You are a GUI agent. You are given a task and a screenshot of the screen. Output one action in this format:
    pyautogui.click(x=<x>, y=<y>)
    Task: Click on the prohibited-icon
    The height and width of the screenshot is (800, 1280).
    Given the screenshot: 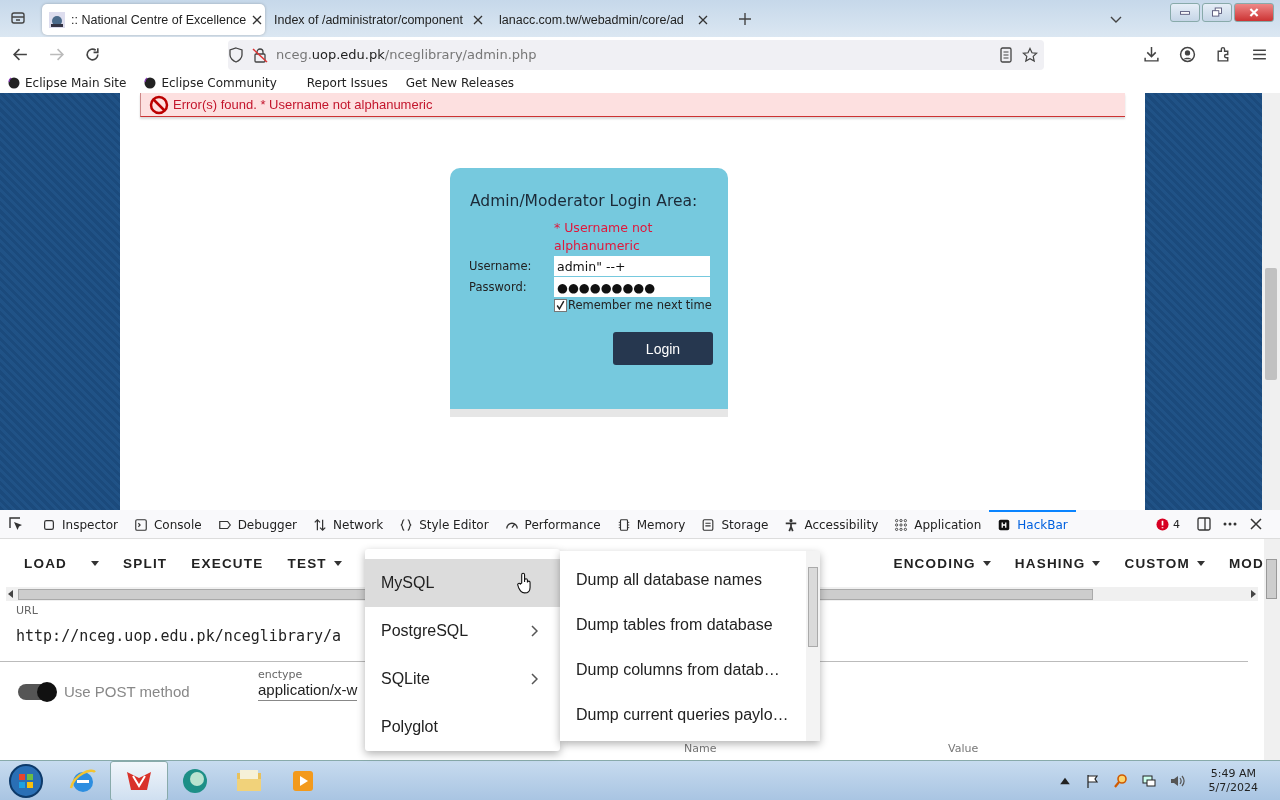 What is the action you would take?
    pyautogui.click(x=159, y=104)
    